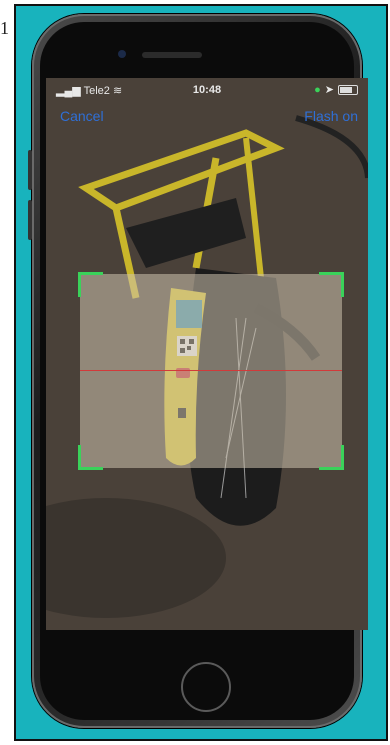 The image size is (390, 745). Describe the element at coordinates (336, 89) in the screenshot. I see `status-right: ● ➤` at that location.